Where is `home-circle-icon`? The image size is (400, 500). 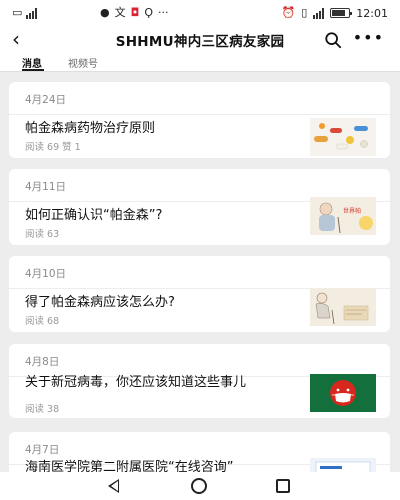 home-circle-icon is located at coordinates (199, 486).